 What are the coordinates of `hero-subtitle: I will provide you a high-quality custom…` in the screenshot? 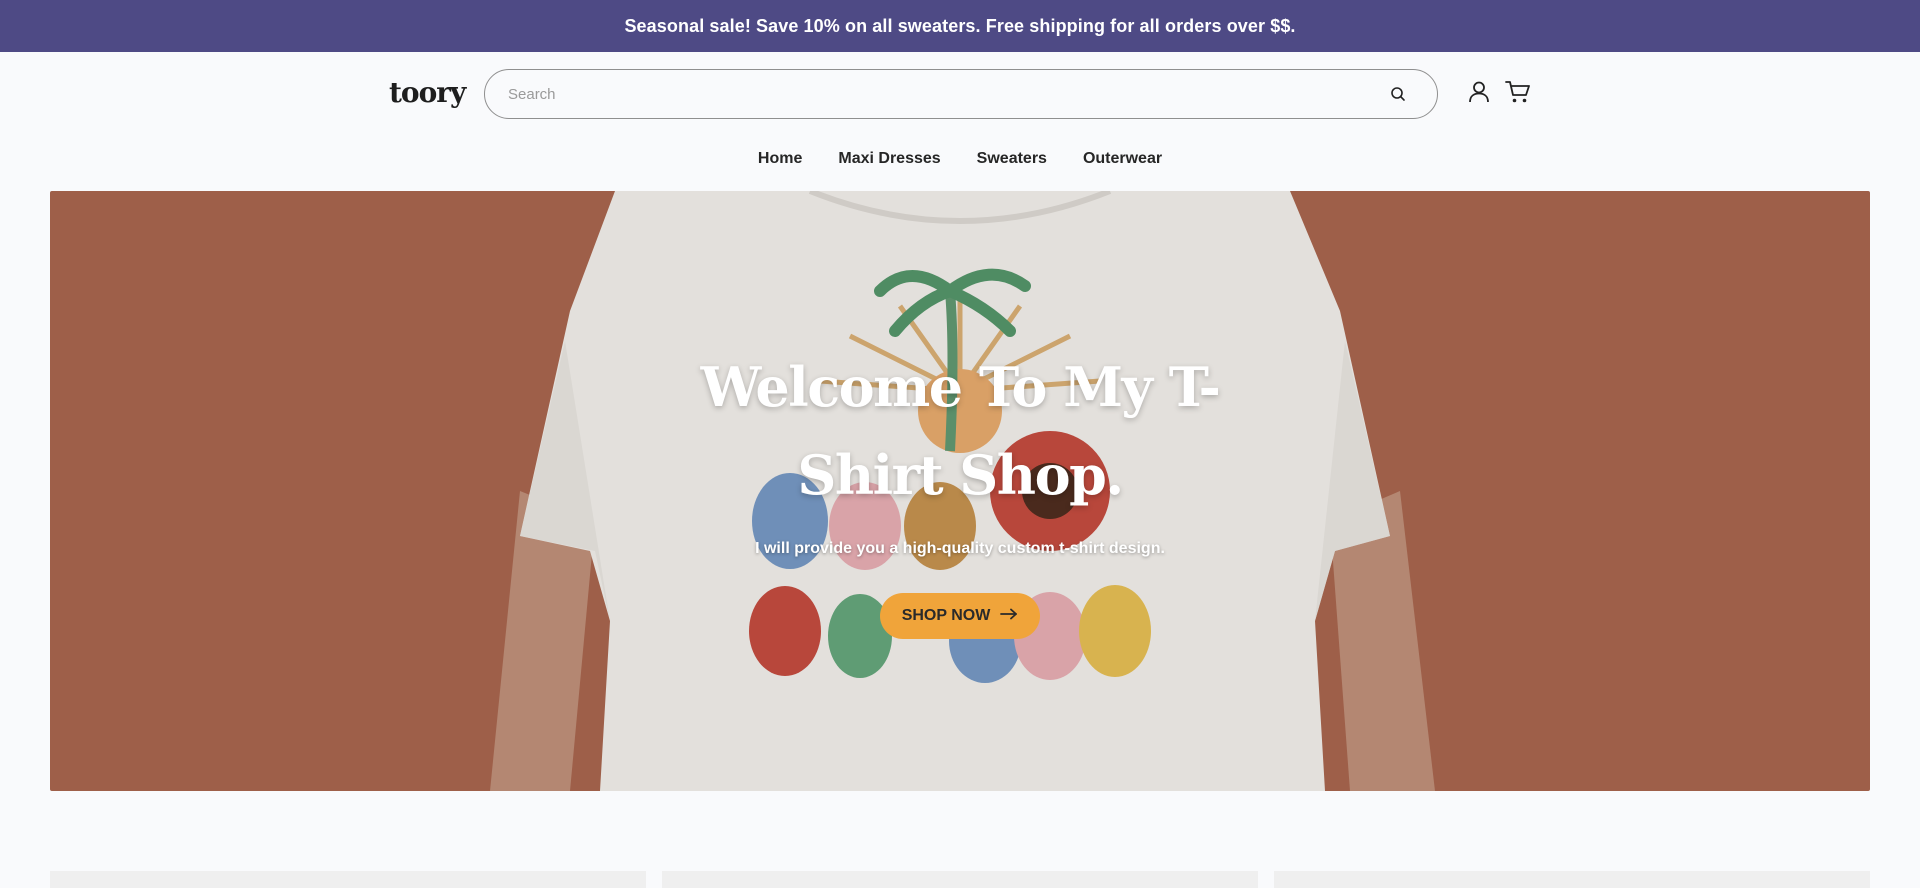 It's located at (960, 548).